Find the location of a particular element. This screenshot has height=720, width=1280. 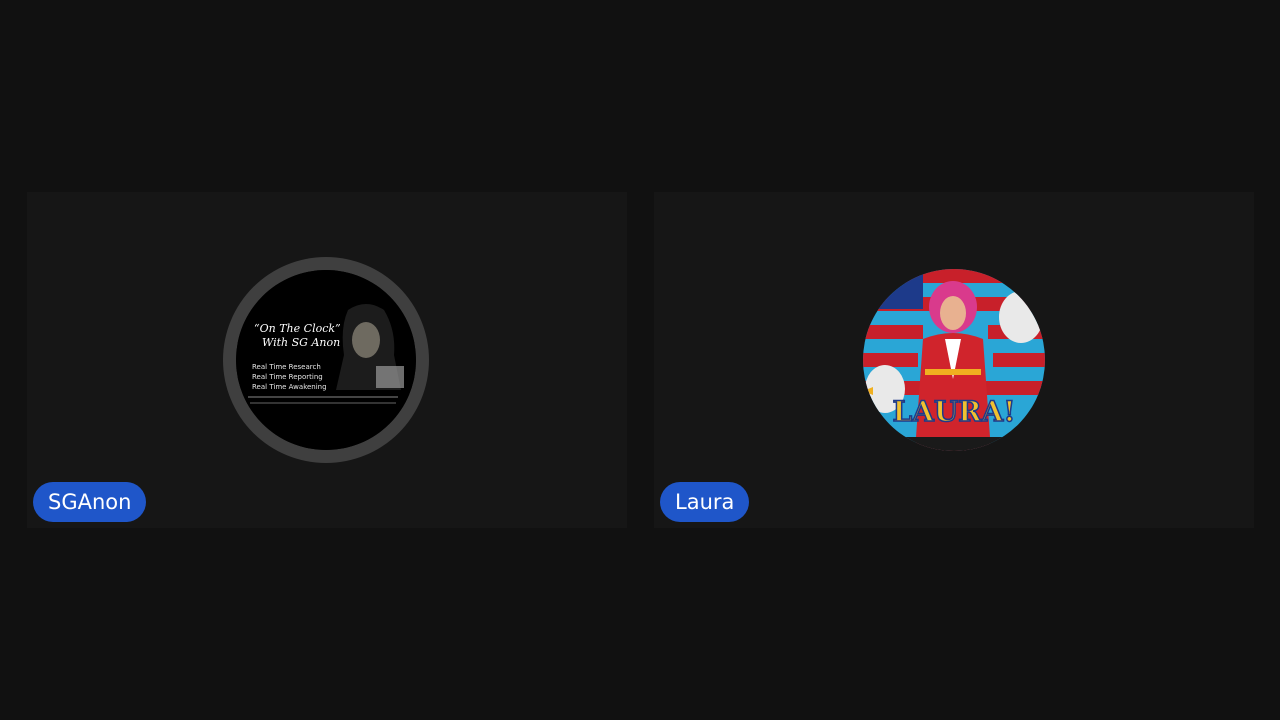

avatar-bullet-1: Real Time Research is located at coordinates (286, 367).